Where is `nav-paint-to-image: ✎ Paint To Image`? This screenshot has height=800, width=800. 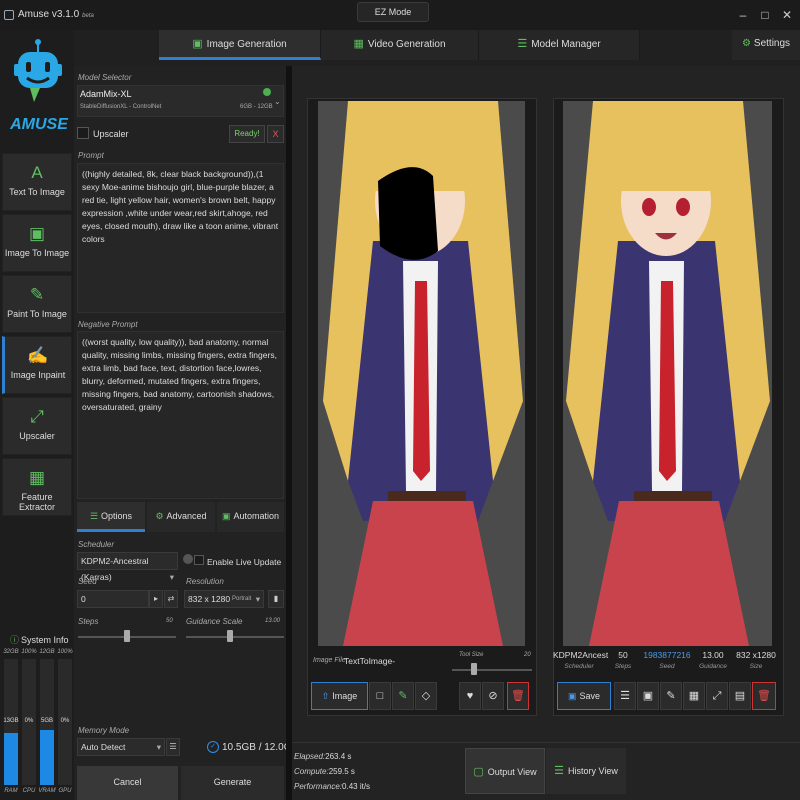
nav-paint-to-image: ✎ Paint To Image is located at coordinates (37, 304).